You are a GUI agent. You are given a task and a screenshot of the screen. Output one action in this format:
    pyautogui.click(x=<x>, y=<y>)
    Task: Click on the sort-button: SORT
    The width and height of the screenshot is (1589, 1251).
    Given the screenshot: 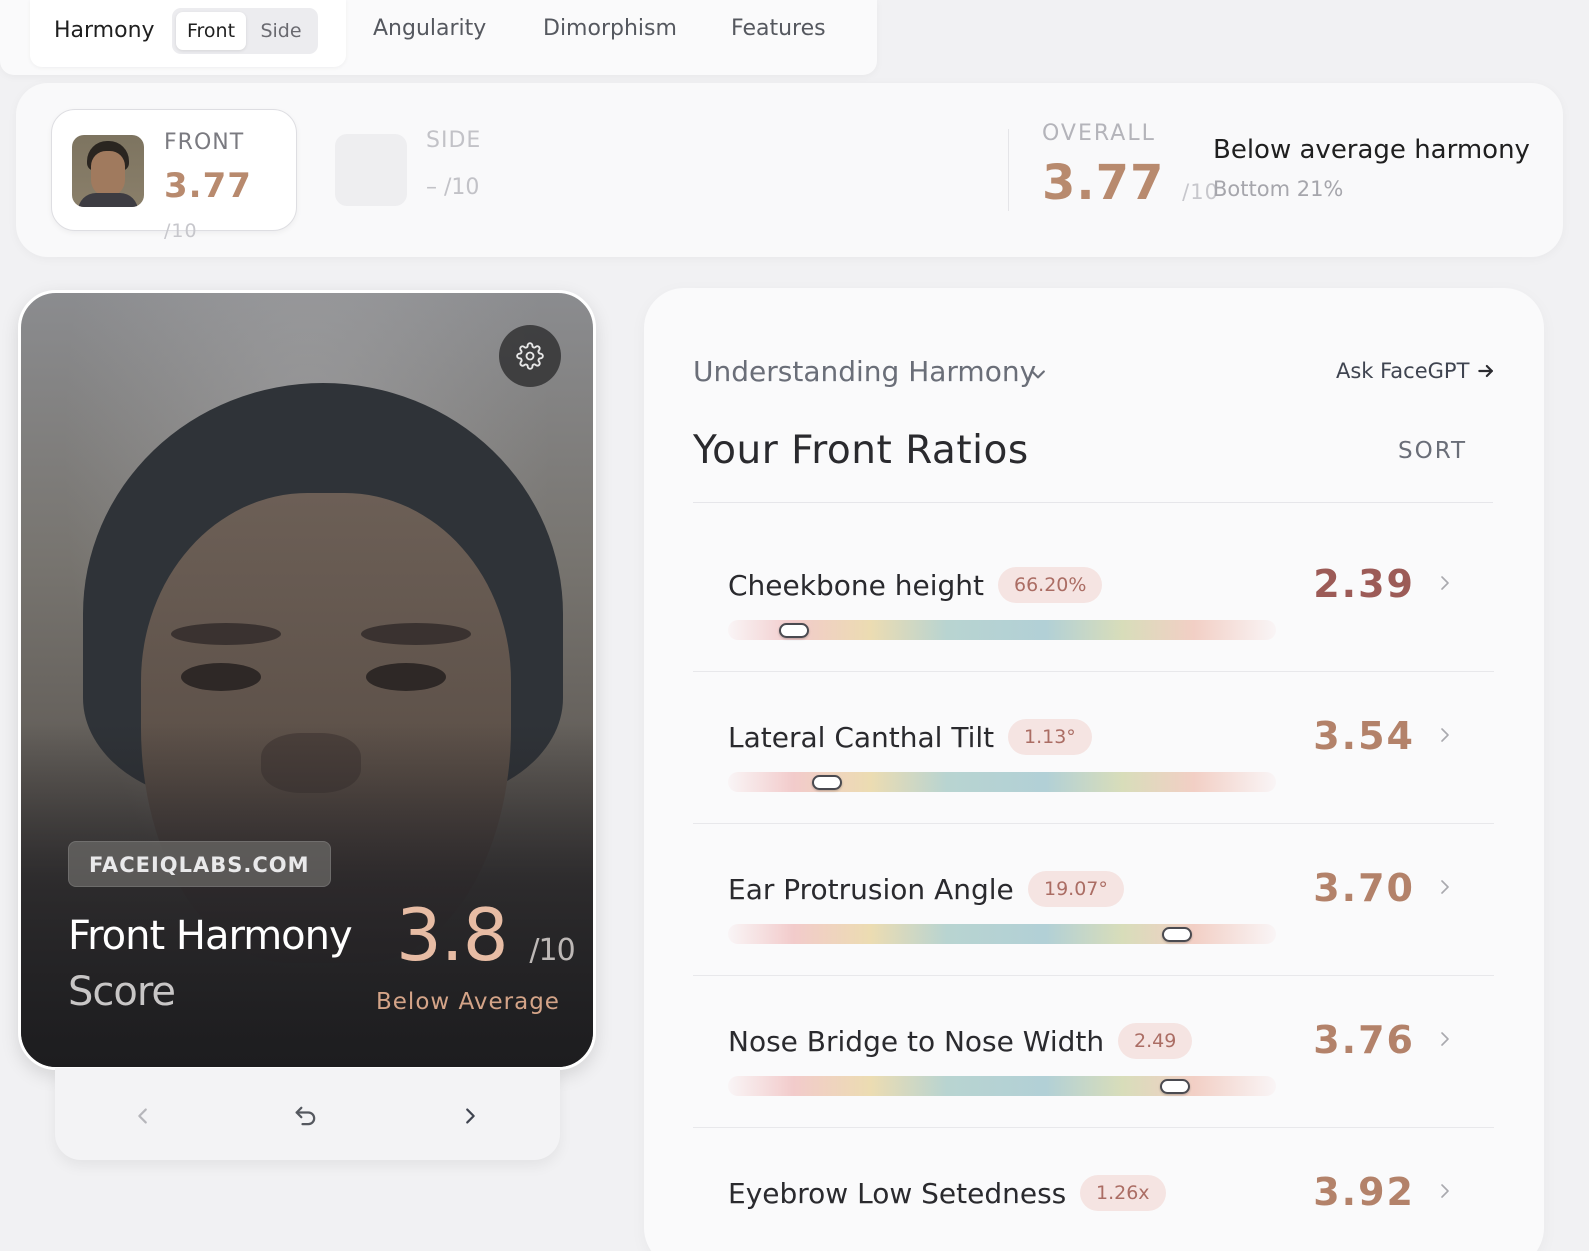 What is the action you would take?
    pyautogui.click(x=1432, y=451)
    